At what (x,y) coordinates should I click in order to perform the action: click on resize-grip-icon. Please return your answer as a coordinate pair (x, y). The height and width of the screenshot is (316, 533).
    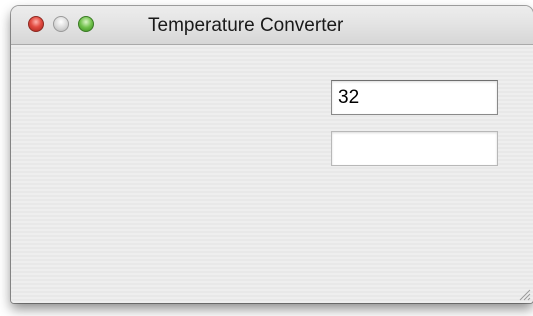
    Looking at the image, I should click on (524, 294).